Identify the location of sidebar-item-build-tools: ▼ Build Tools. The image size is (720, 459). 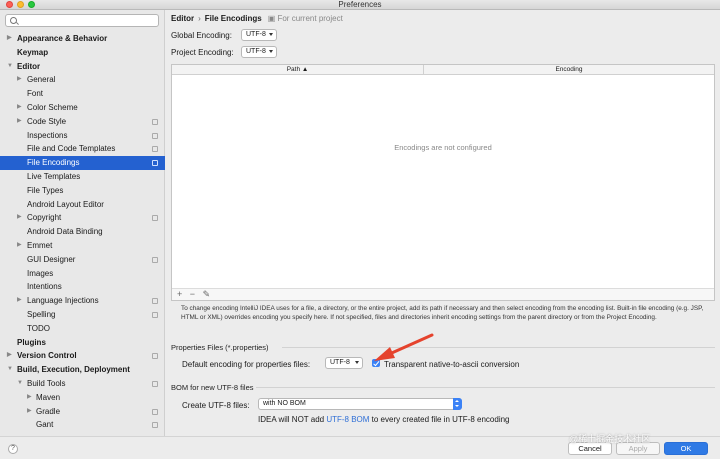
(82, 384).